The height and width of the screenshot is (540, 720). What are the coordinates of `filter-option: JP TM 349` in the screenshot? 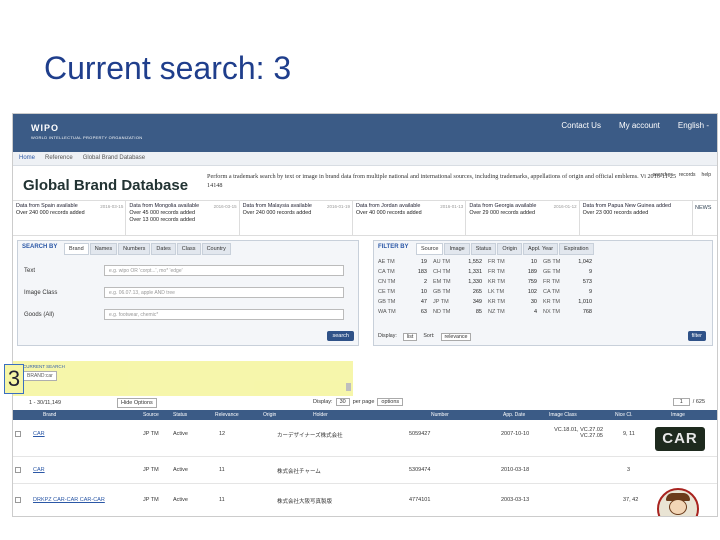 It's located at (460, 302).